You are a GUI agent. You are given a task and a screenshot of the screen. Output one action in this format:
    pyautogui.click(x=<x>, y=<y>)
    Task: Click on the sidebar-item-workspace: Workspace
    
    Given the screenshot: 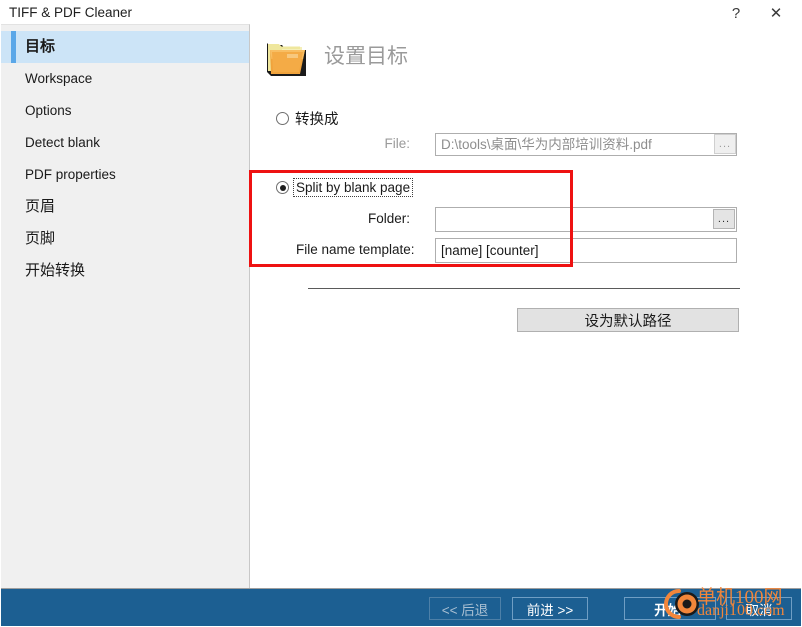 What is the action you would take?
    pyautogui.click(x=125, y=79)
    